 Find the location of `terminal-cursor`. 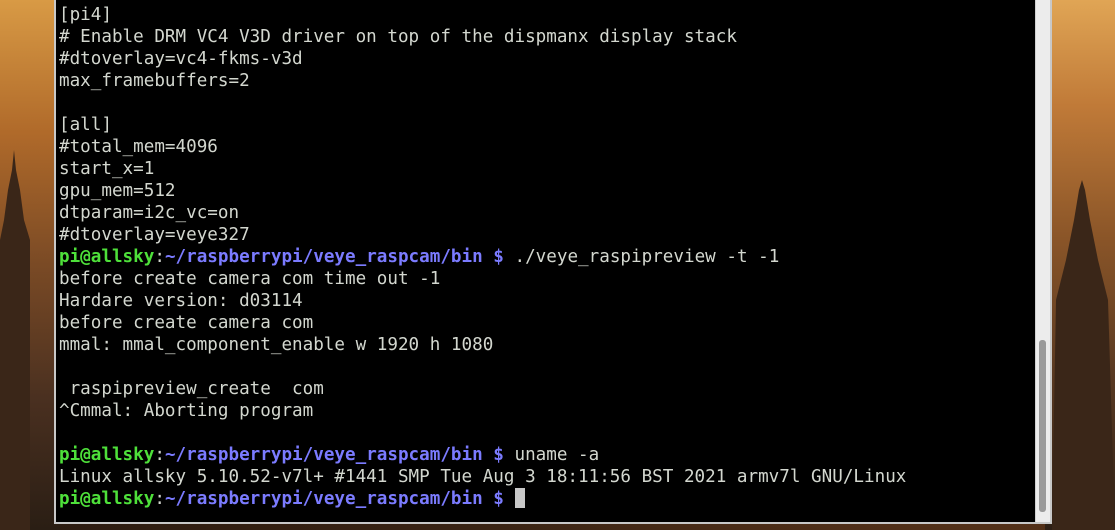

terminal-cursor is located at coordinates (519, 498).